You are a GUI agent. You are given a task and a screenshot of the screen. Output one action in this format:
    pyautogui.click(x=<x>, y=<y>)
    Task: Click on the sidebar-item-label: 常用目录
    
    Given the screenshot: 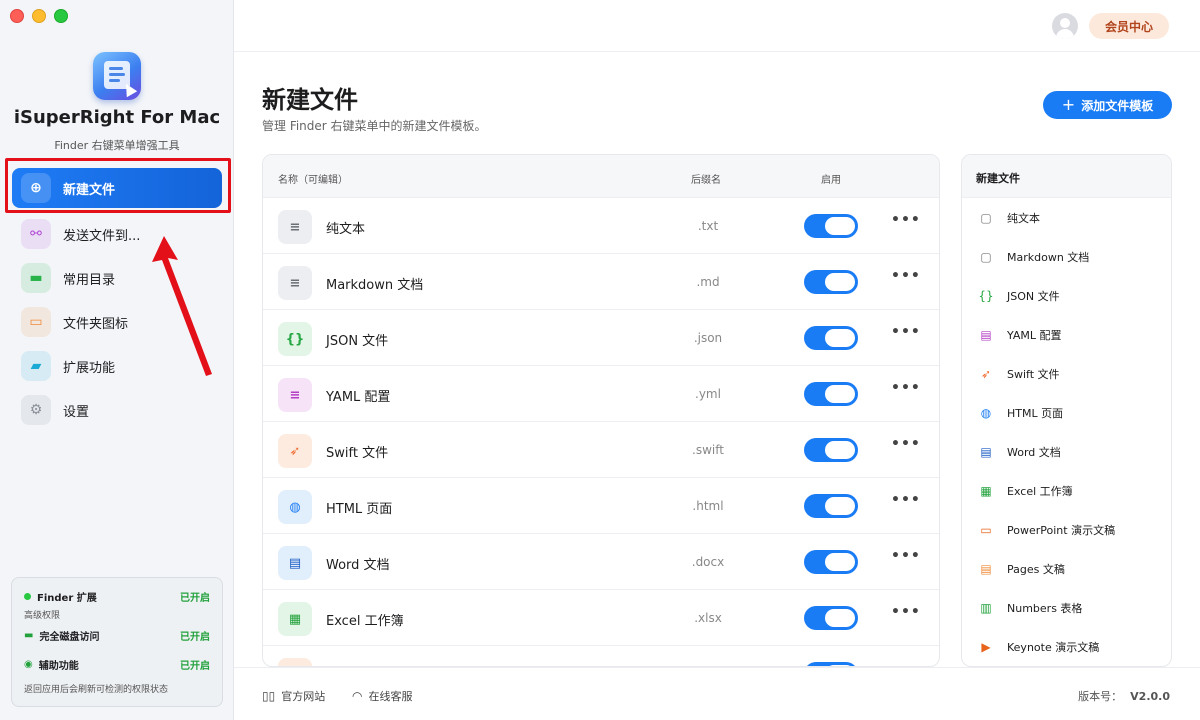 What is the action you would take?
    pyautogui.click(x=89, y=280)
    